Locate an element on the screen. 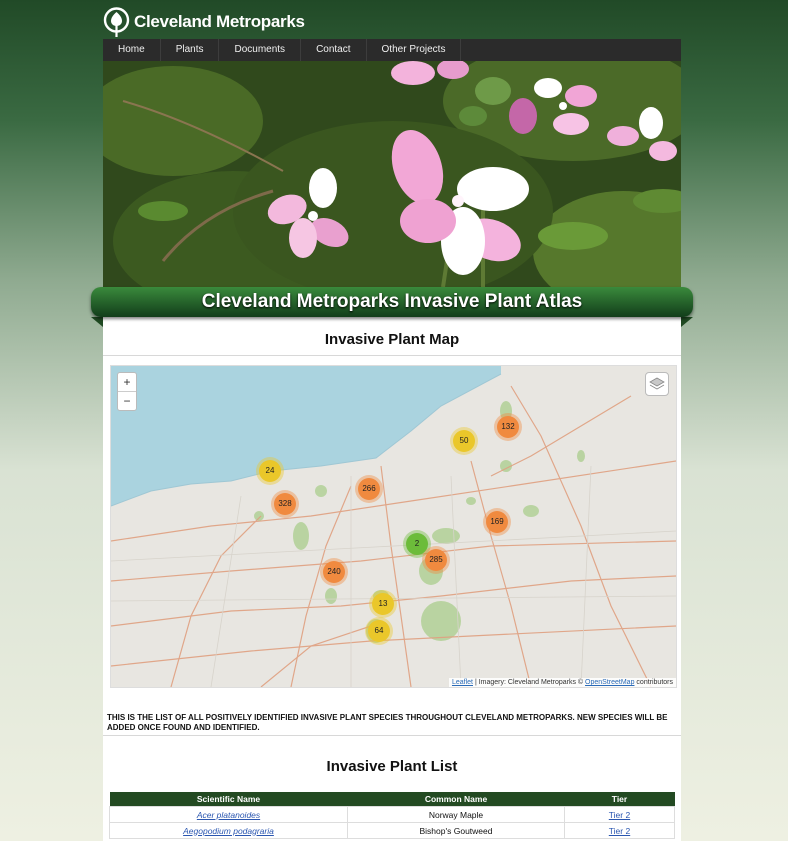 The image size is (788, 841). zoom-in-button: + is located at coordinates (127, 382).